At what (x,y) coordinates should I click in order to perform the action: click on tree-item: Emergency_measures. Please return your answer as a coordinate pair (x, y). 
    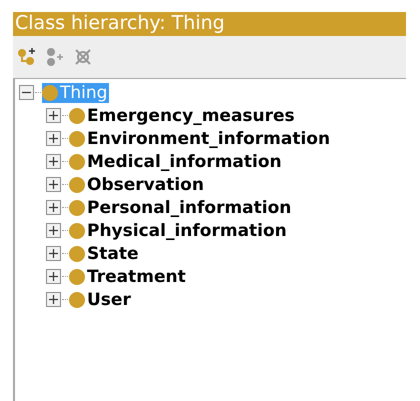
    Looking at the image, I should click on (183, 116).